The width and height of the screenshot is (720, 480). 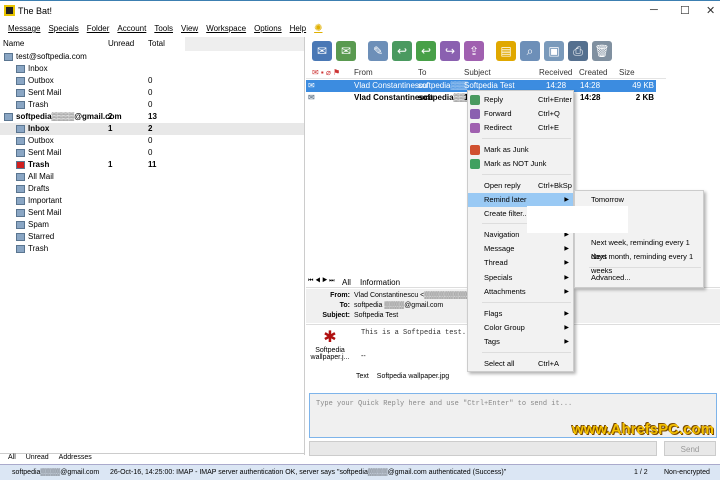 What do you see at coordinates (639, 72) in the screenshot?
I see `col-size: Size` at bounding box center [639, 72].